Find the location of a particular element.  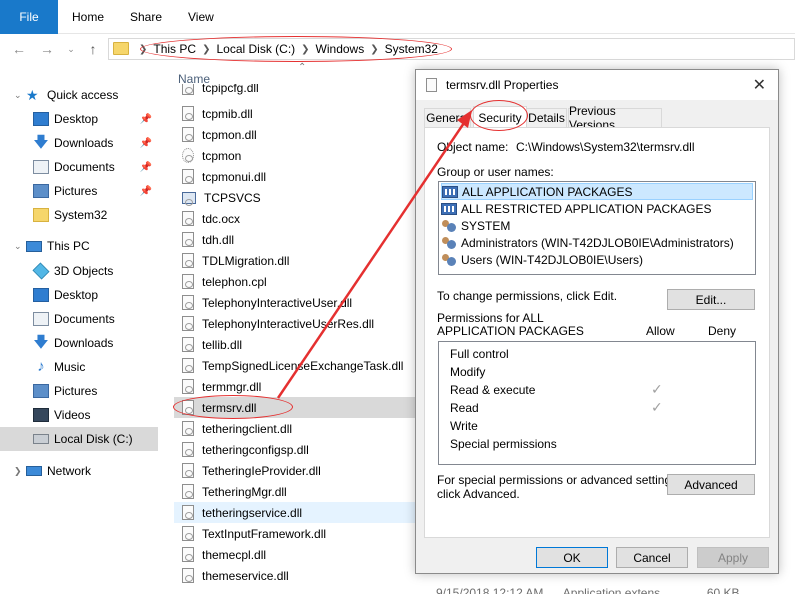

file-name: termsrv.dll is located at coordinates (229, 407).